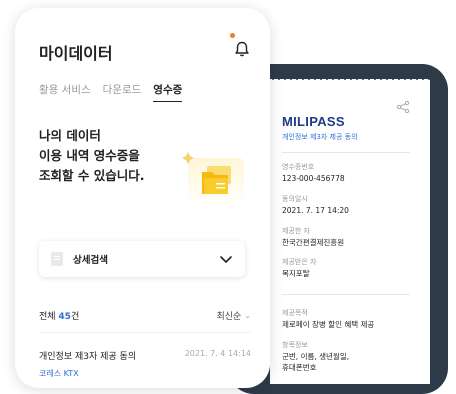  What do you see at coordinates (350, 237) in the screenshot?
I see `receipt-field: 제공한 자 한국간편결제진흥원` at bounding box center [350, 237].